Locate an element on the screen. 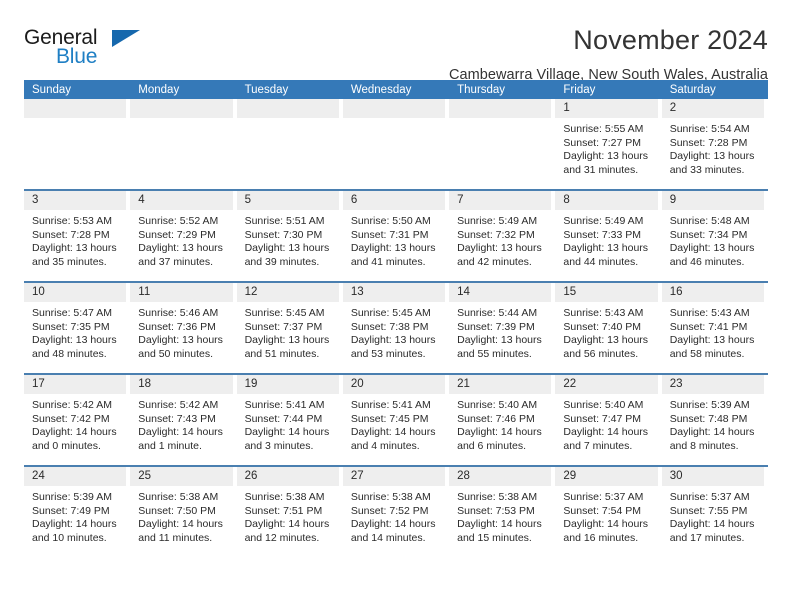  day-number: 4 is located at coordinates (181, 200).